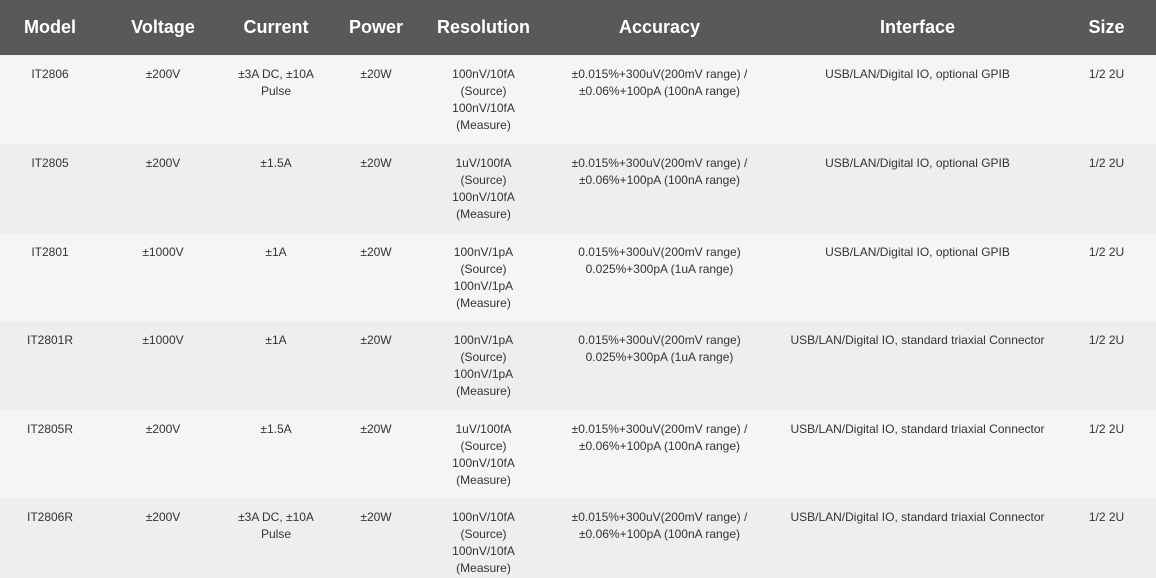 The image size is (1156, 578). Describe the element at coordinates (50, 517) in the screenshot. I see `cell-model: IT2806R` at that location.